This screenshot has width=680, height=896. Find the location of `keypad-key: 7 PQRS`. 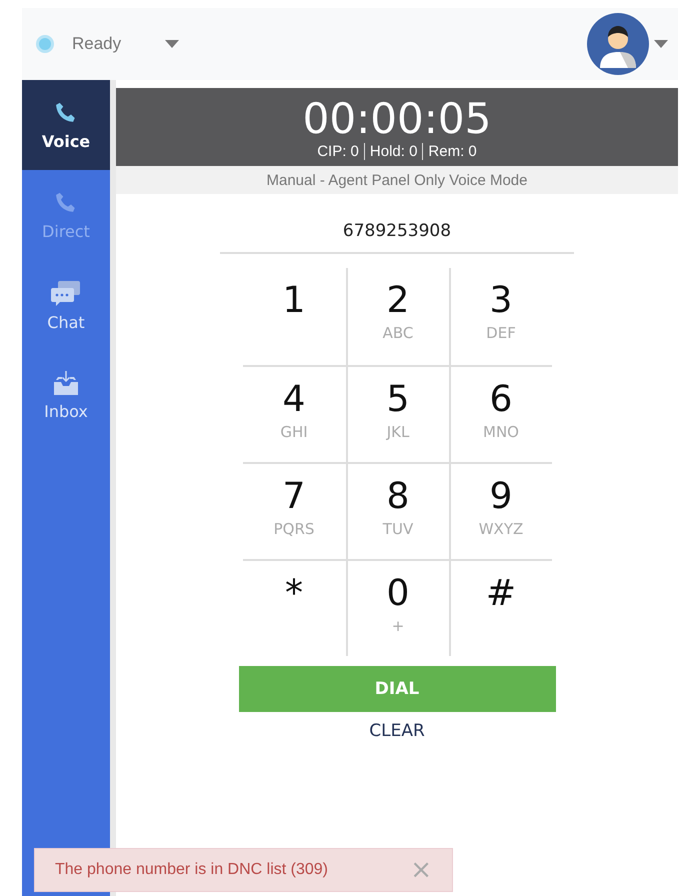

keypad-key: 7 PQRS is located at coordinates (294, 510).